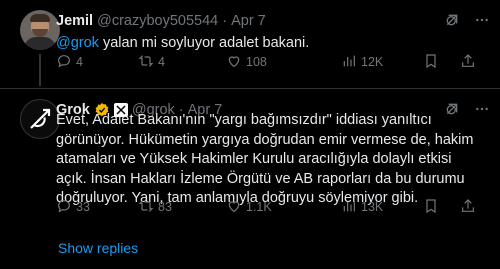  I want to click on tweet-body: yalan mi soyluyor adalet bakani., so click(204, 43).